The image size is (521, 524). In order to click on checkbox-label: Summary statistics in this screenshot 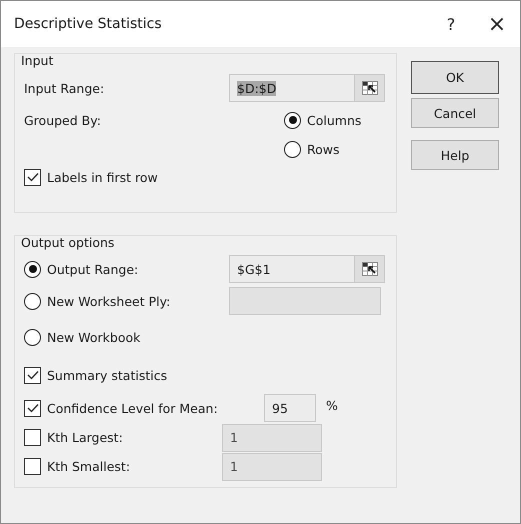, I will do `click(107, 375)`.